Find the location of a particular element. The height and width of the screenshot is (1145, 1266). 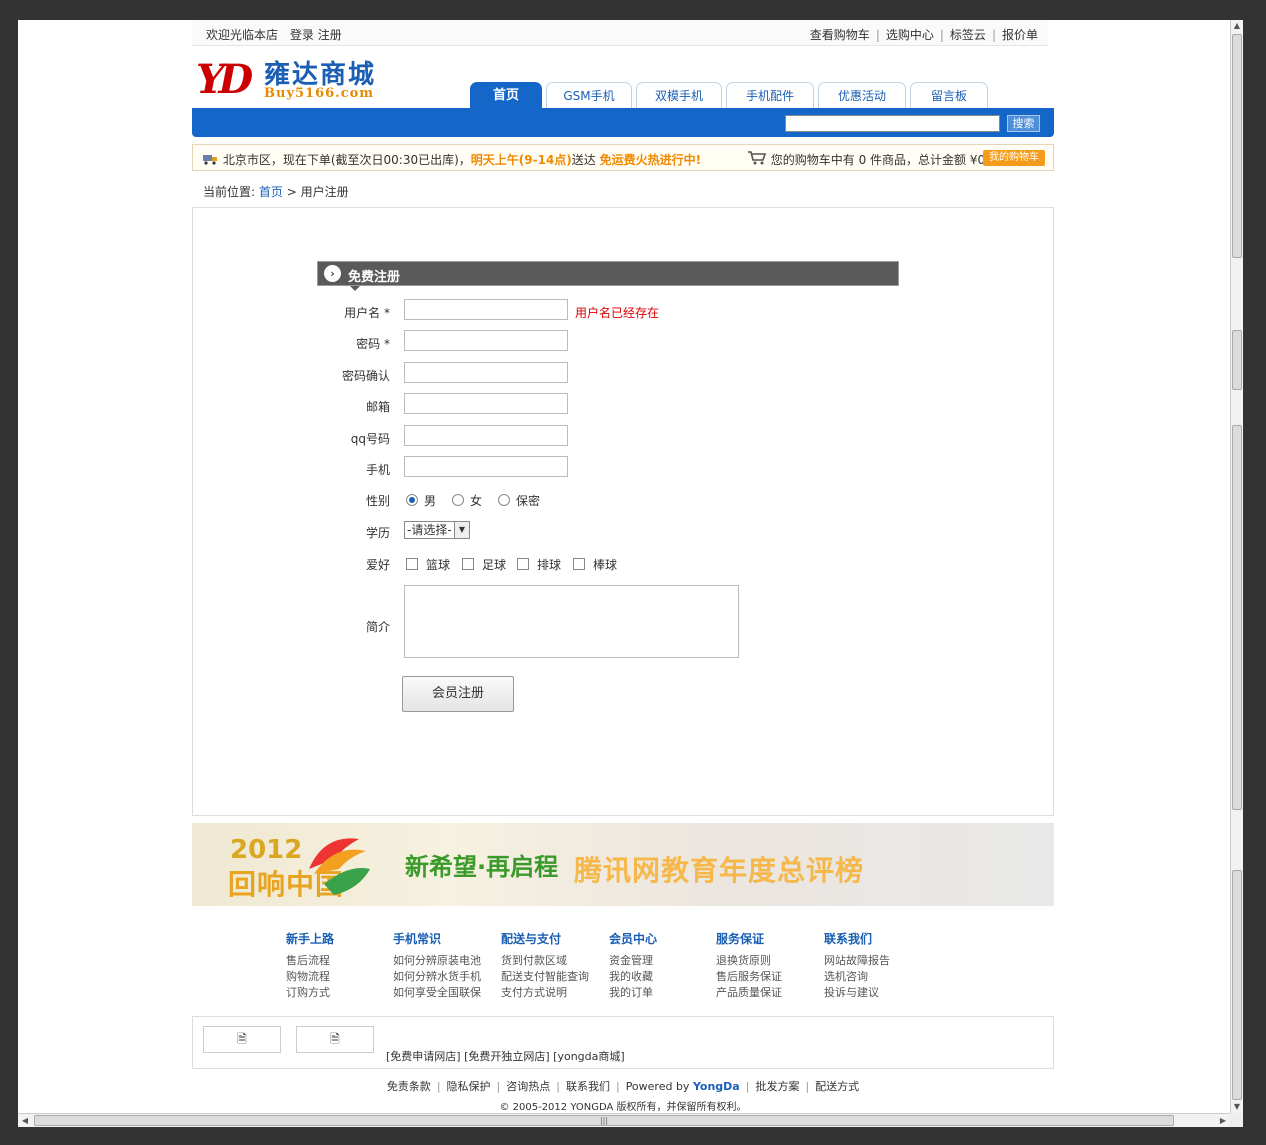

footer-link: 货到付款区域 is located at coordinates (551, 961).